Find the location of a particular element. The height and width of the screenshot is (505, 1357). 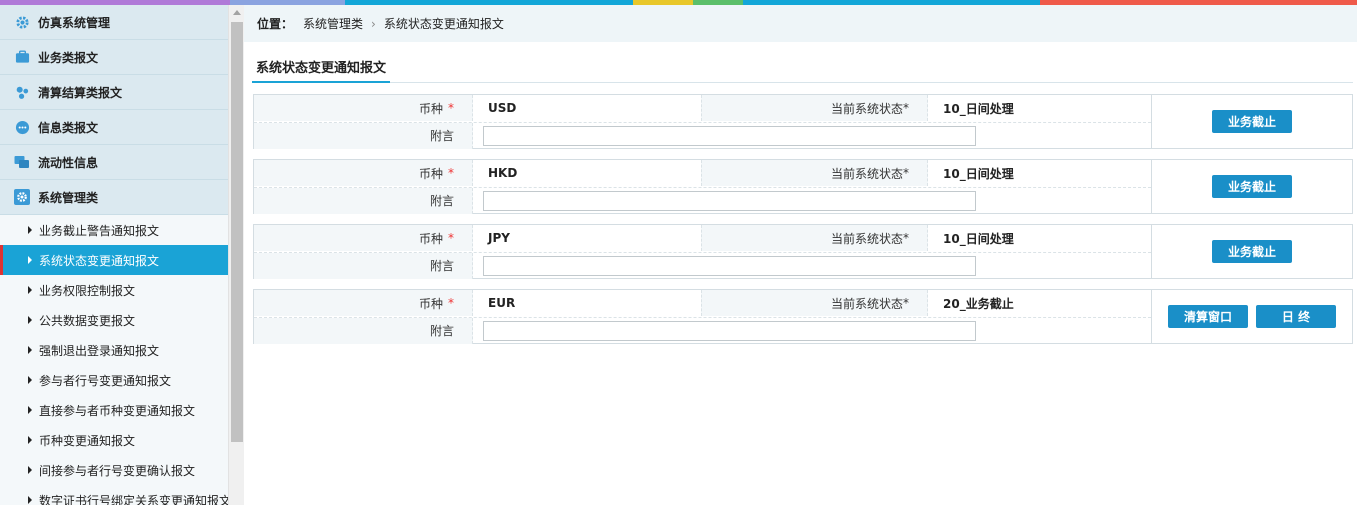

panel-row-main: 币种 * USD 当前系统状态 * 10_日间处理 is located at coordinates (702, 108).